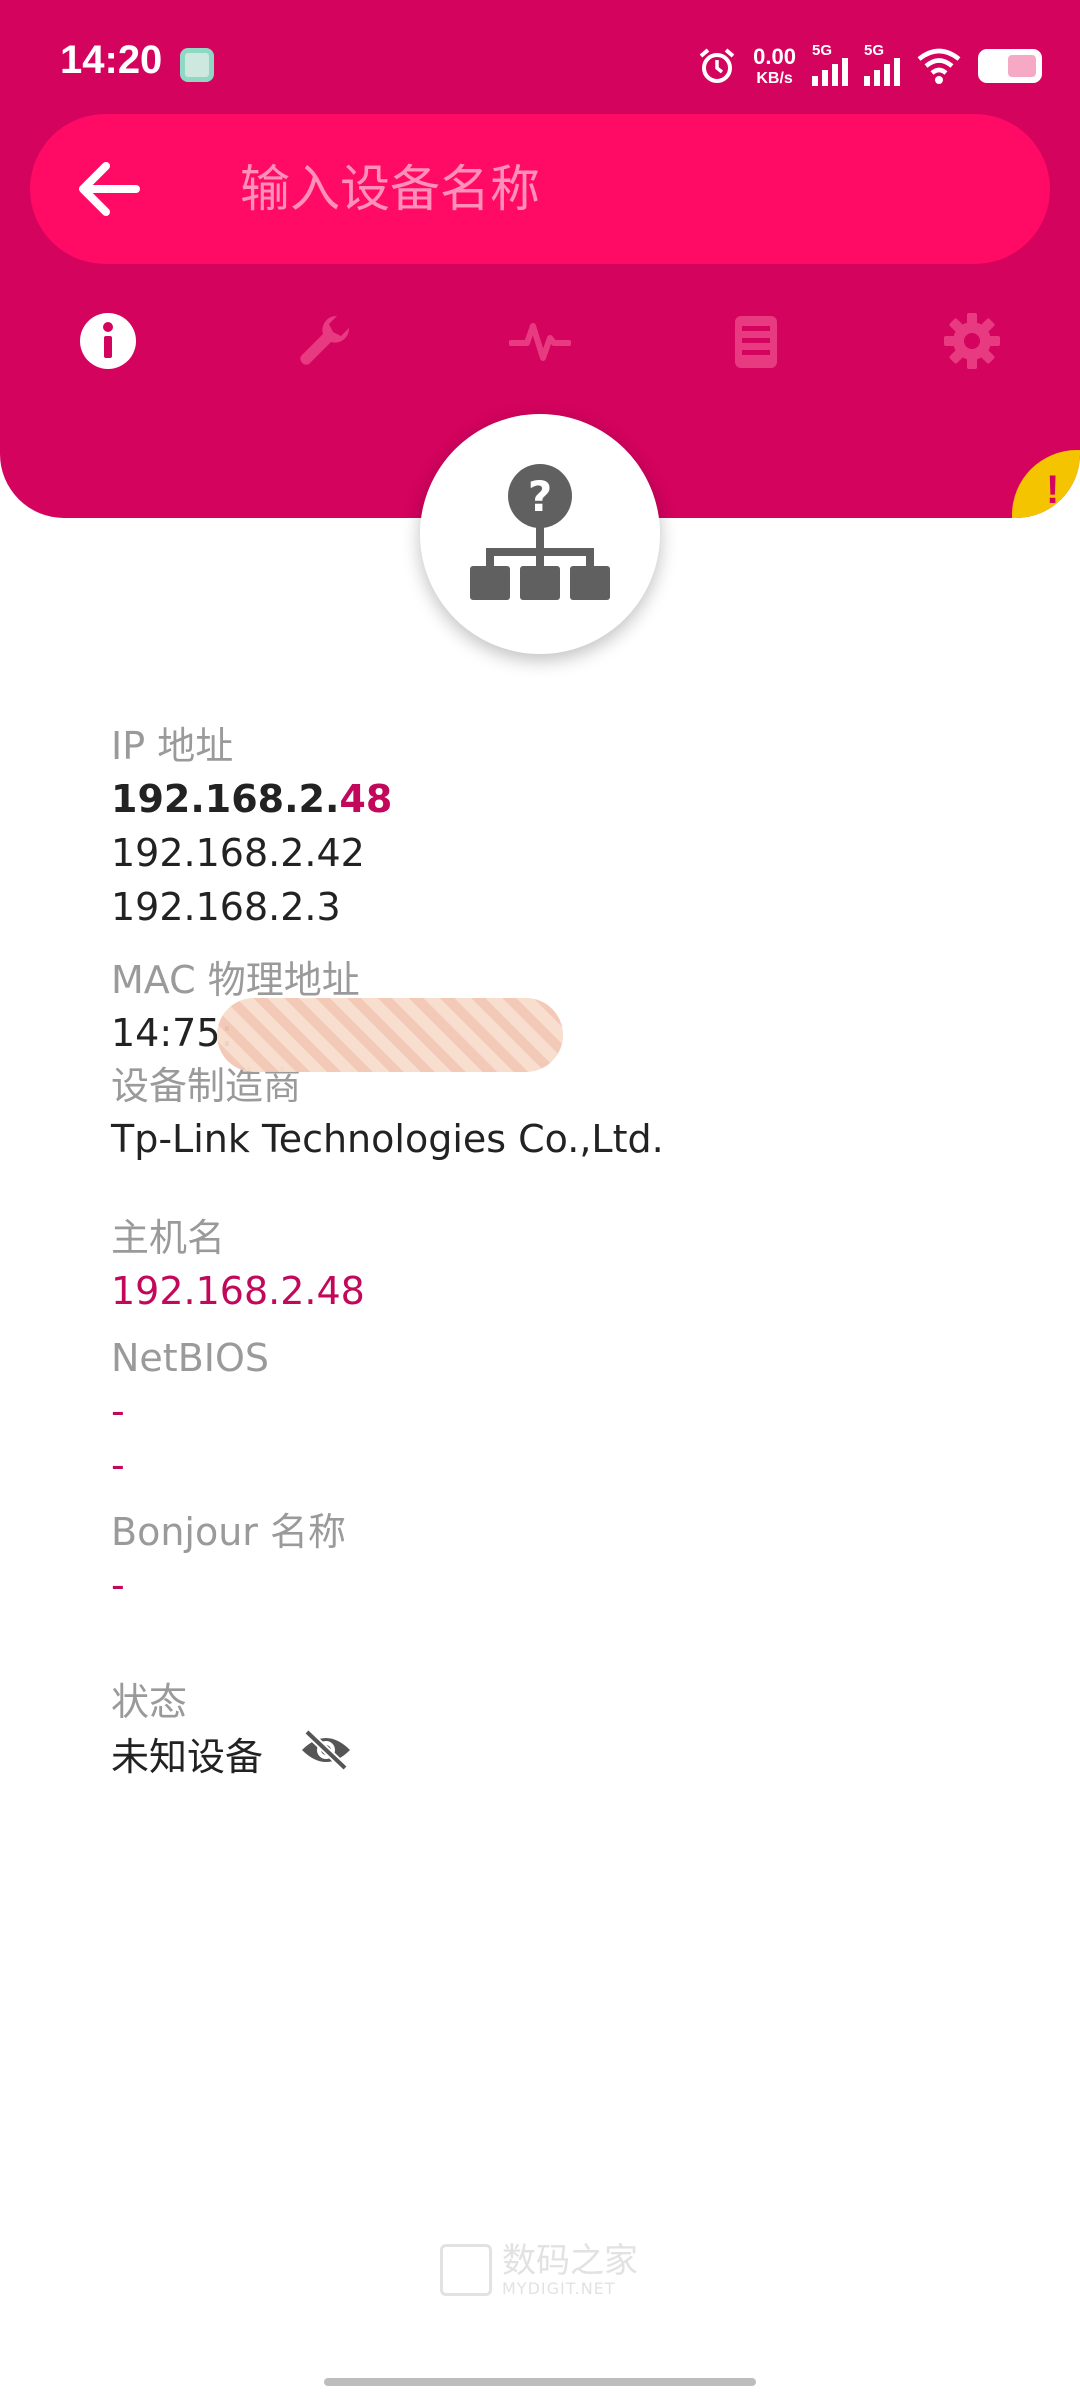  I want to click on pulse-icon, so click(540, 342).